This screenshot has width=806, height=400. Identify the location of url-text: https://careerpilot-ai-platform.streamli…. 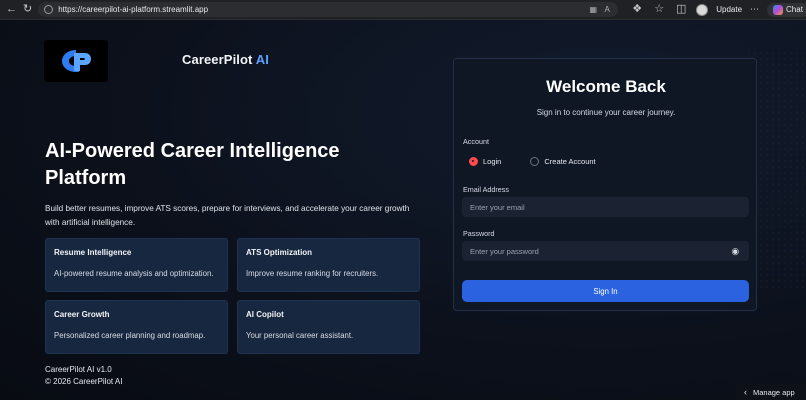
(133, 9).